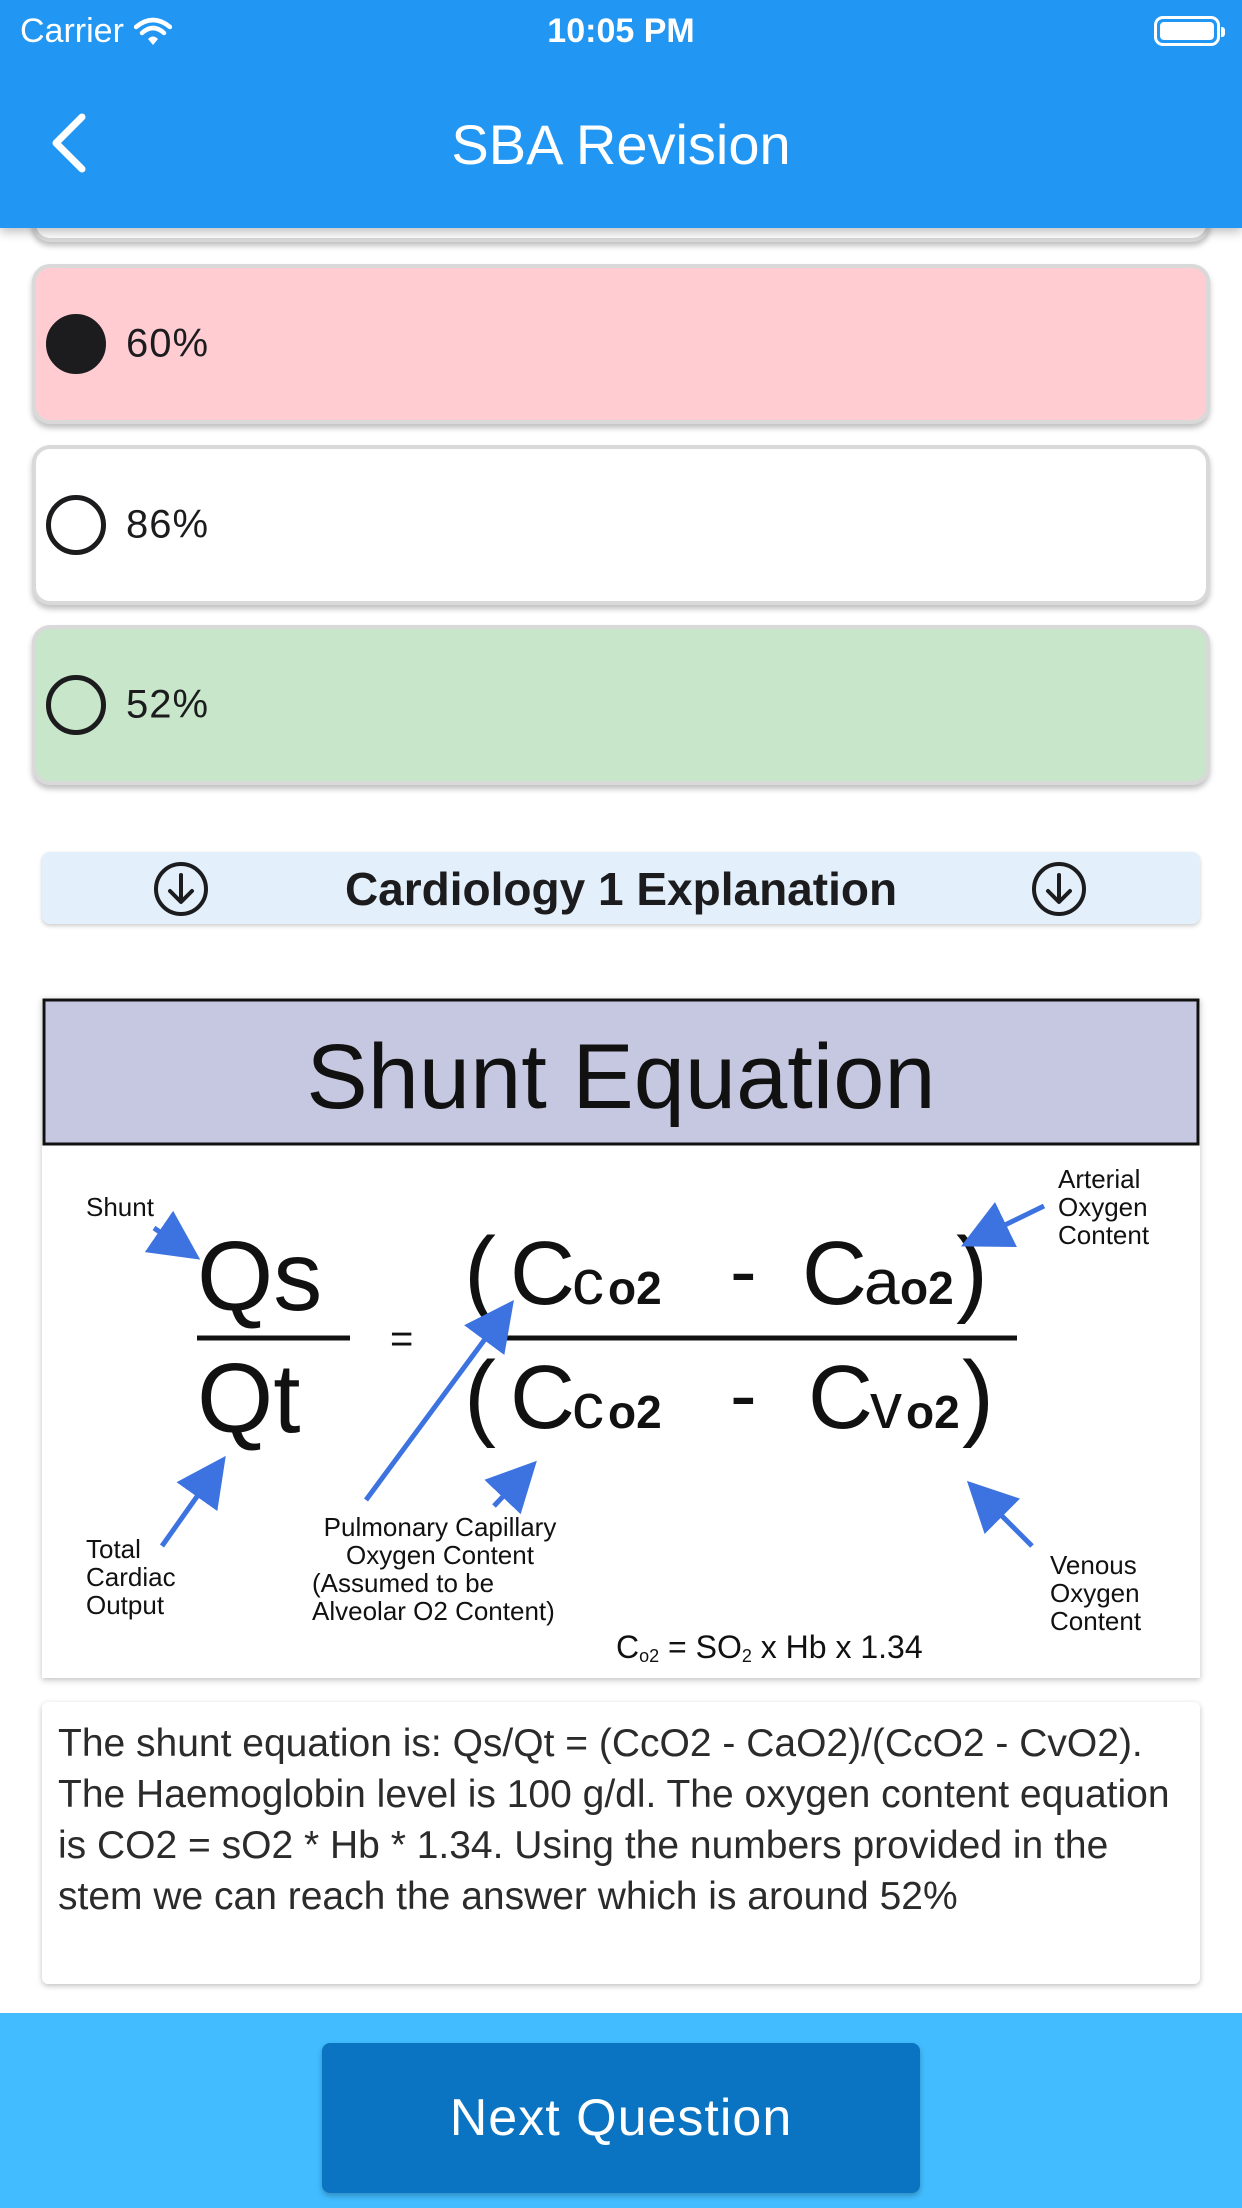 This screenshot has height=2208, width=1242. I want to click on explanation-header: Cardiology 1 Explanation, so click(621, 888).